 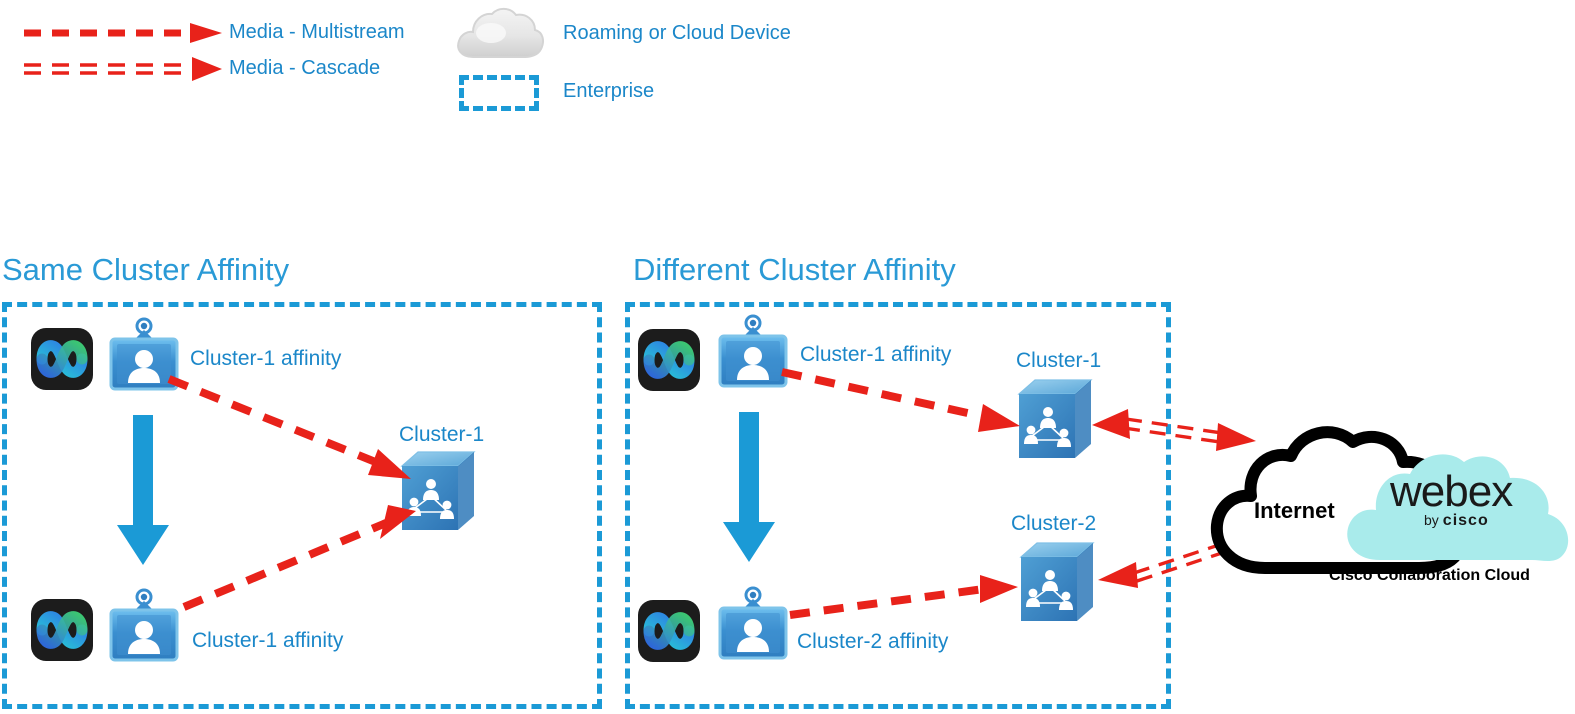 I want to click on cluster-label-diff-cluster-1: Cluster-1, so click(x=1059, y=360).